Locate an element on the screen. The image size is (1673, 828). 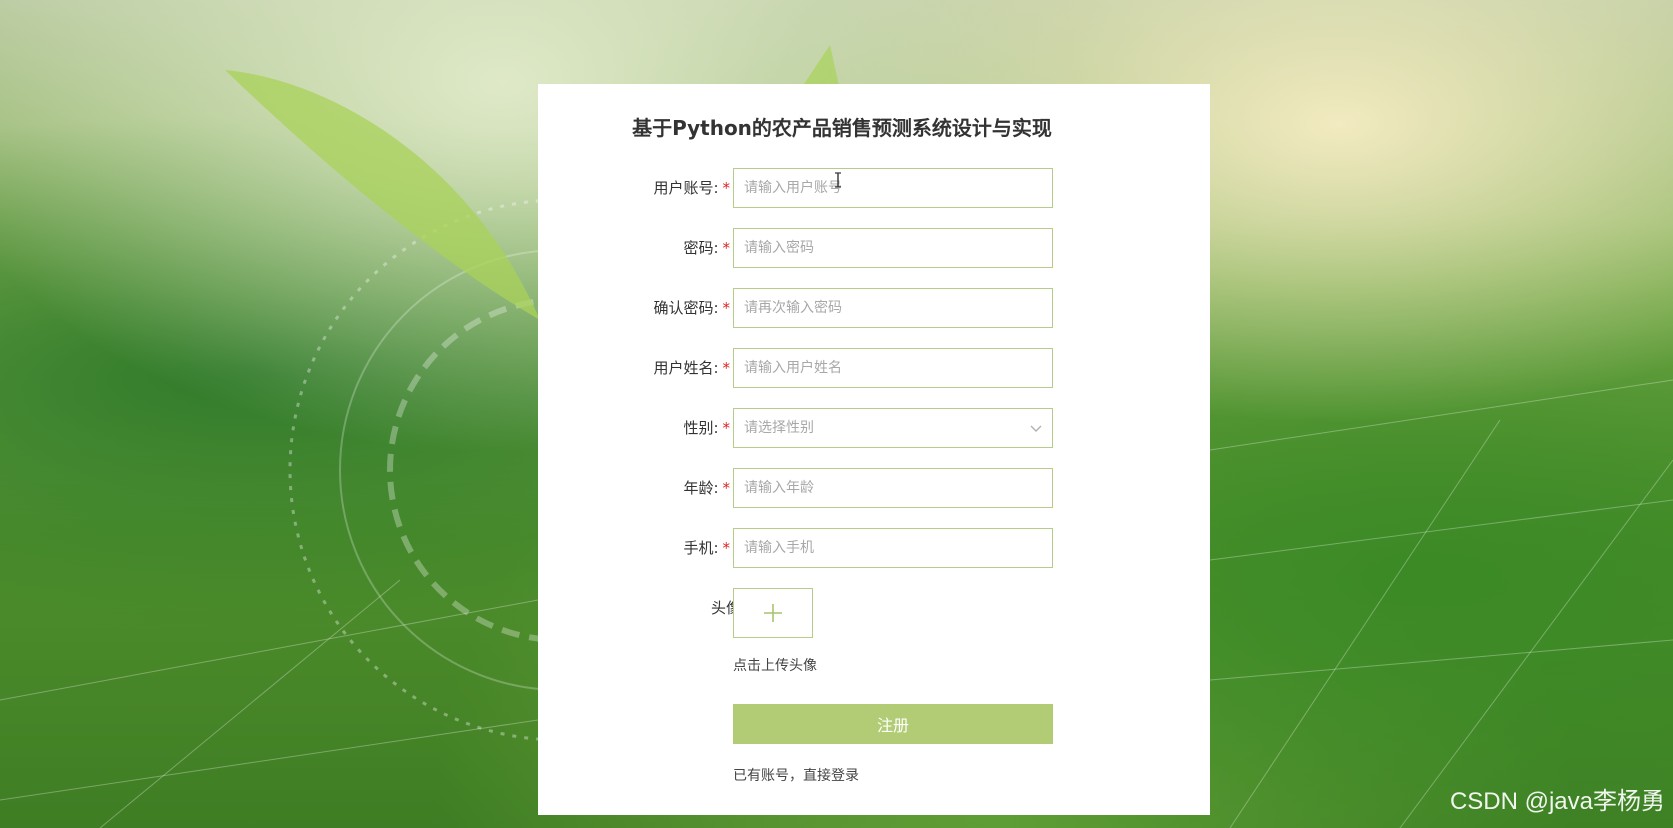
name-input is located at coordinates (893, 368).